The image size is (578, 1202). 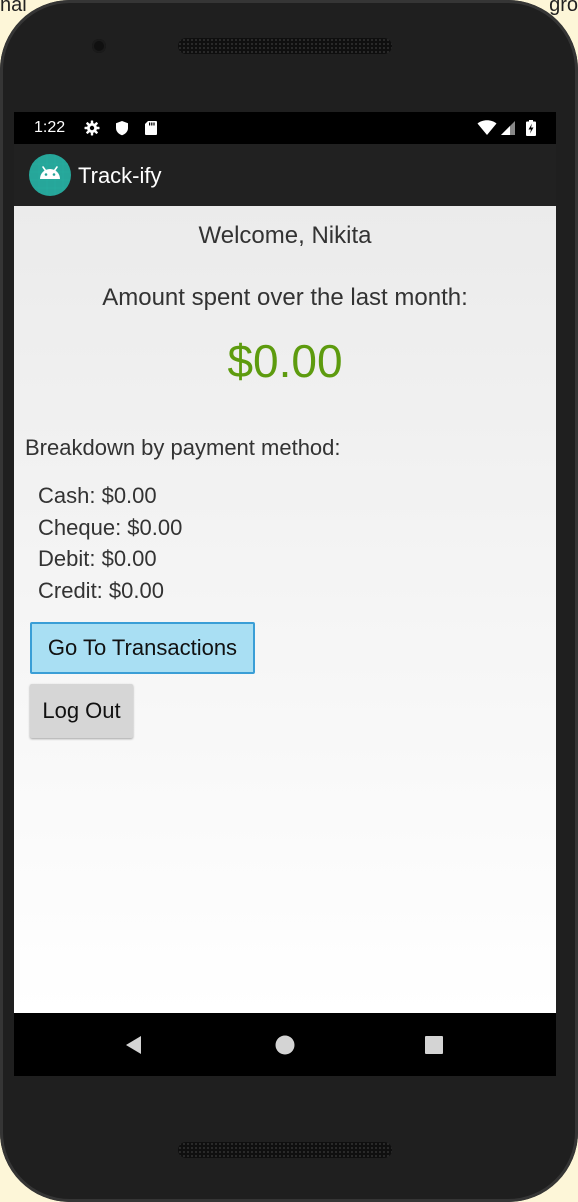 I want to click on front-camera, so click(x=99, y=46).